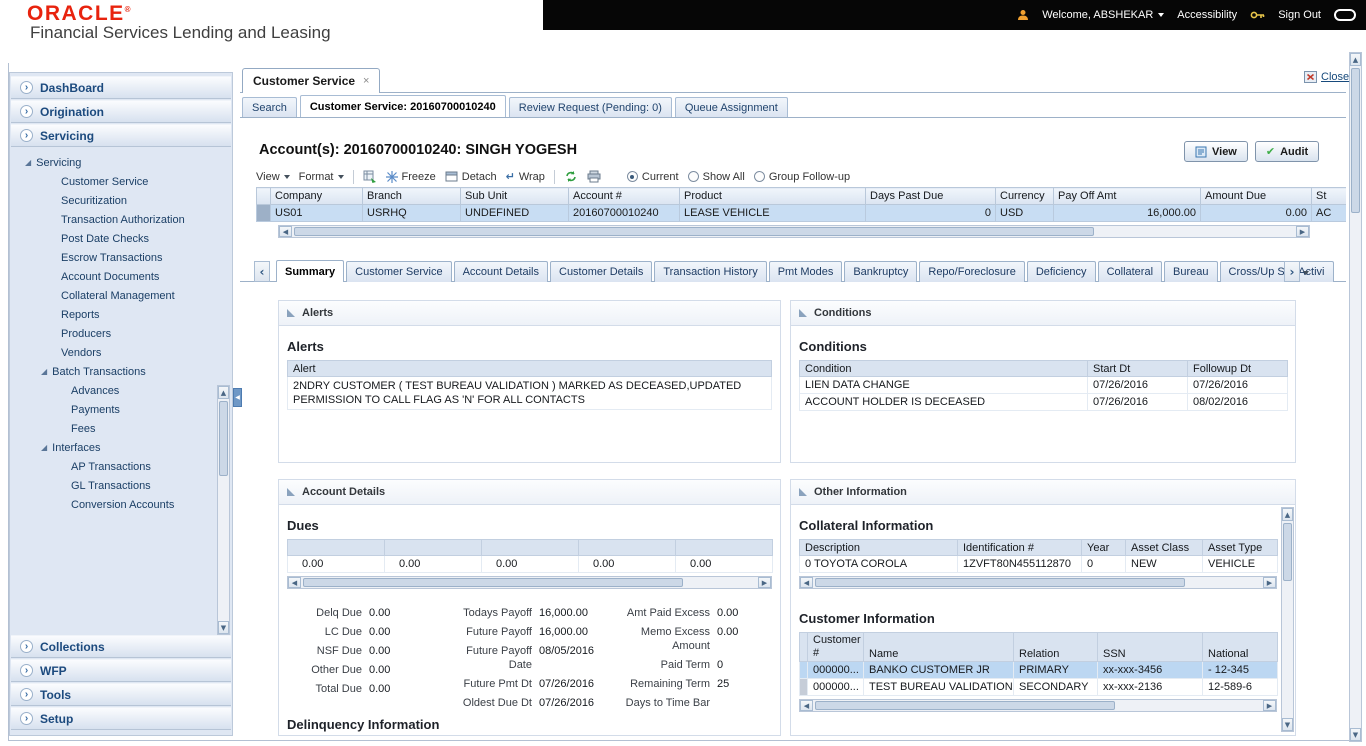  What do you see at coordinates (121, 670) in the screenshot?
I see `sidebar-section-wfp: › WFP` at bounding box center [121, 670].